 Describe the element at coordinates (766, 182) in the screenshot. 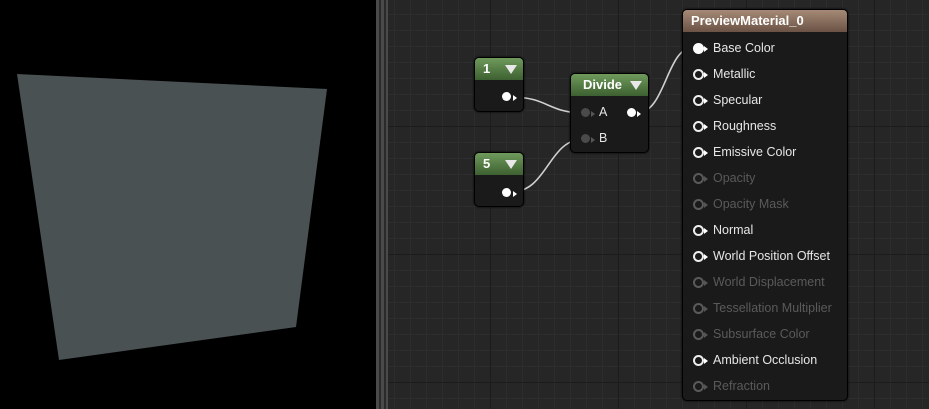

I see `material-input-row: Opacity` at that location.